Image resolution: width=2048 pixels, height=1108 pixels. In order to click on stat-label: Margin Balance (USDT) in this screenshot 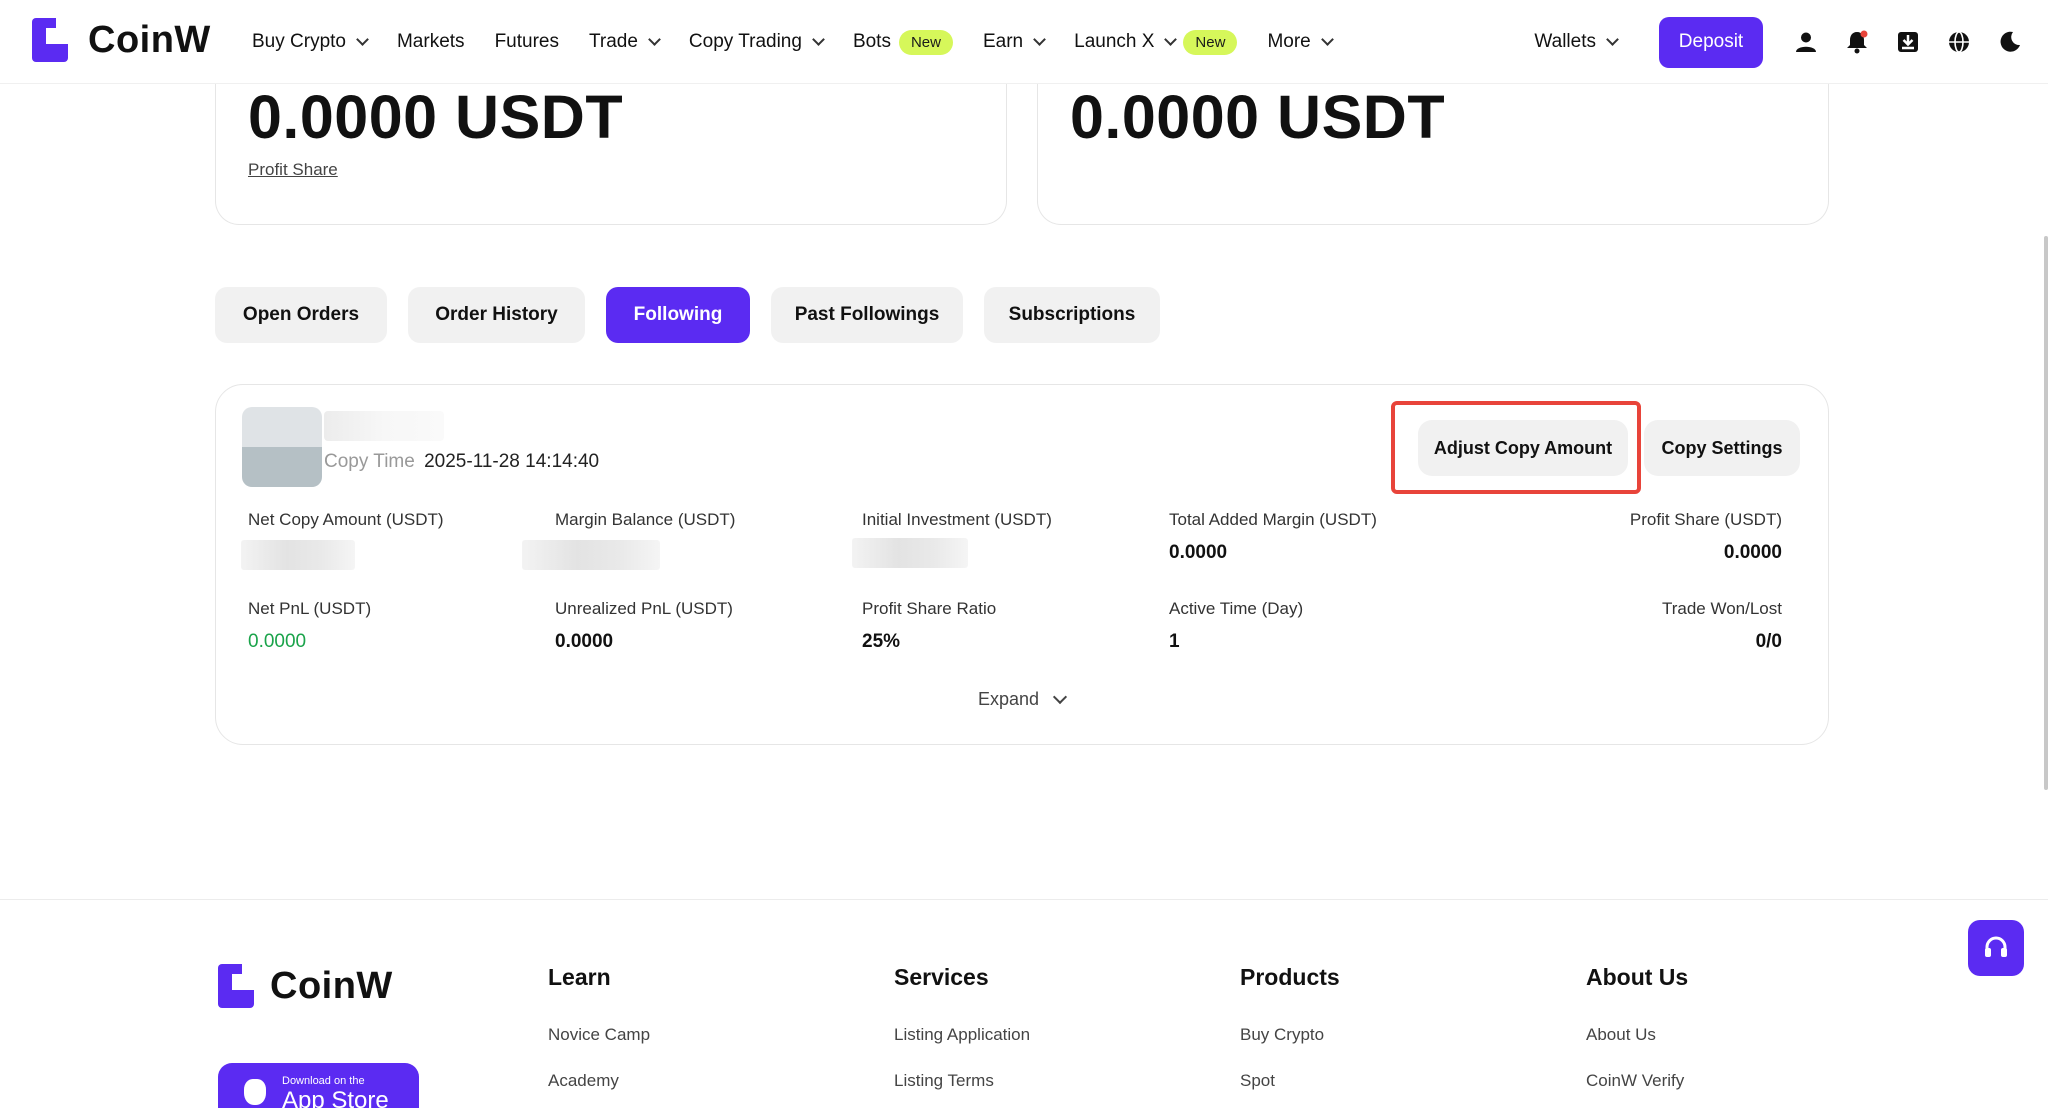, I will do `click(645, 519)`.